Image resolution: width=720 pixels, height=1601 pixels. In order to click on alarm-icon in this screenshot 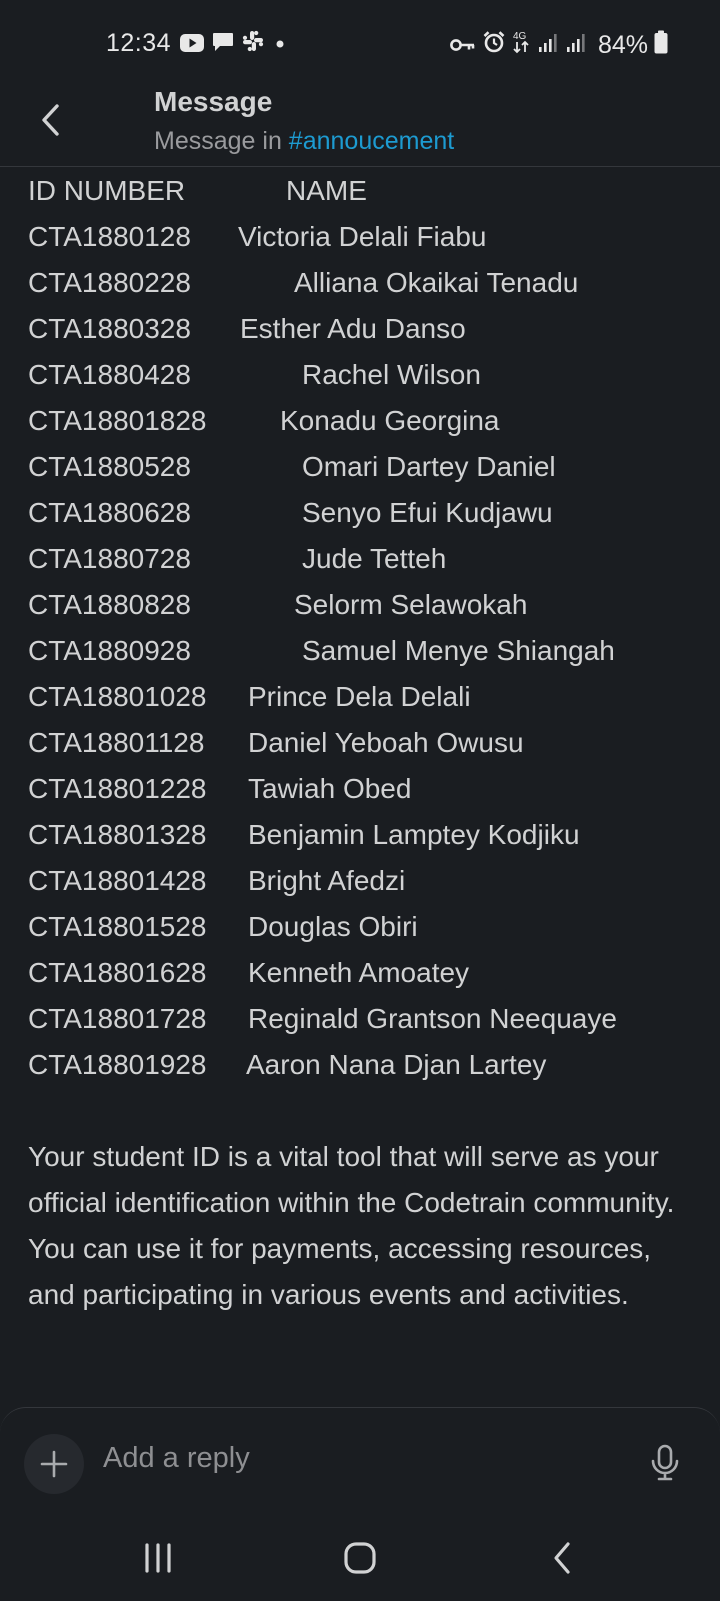, I will do `click(494, 45)`.